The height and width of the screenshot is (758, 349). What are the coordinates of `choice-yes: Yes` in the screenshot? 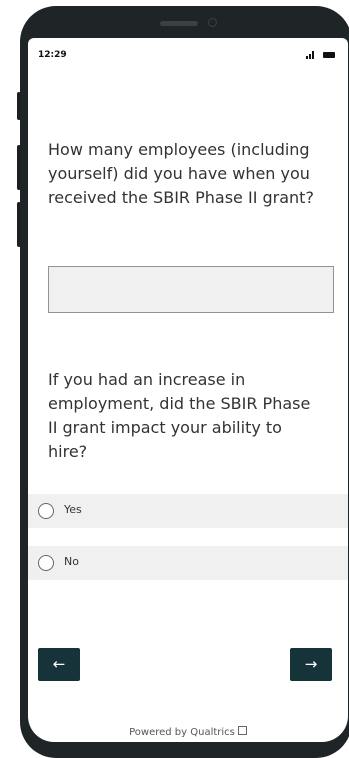 It's located at (188, 511).